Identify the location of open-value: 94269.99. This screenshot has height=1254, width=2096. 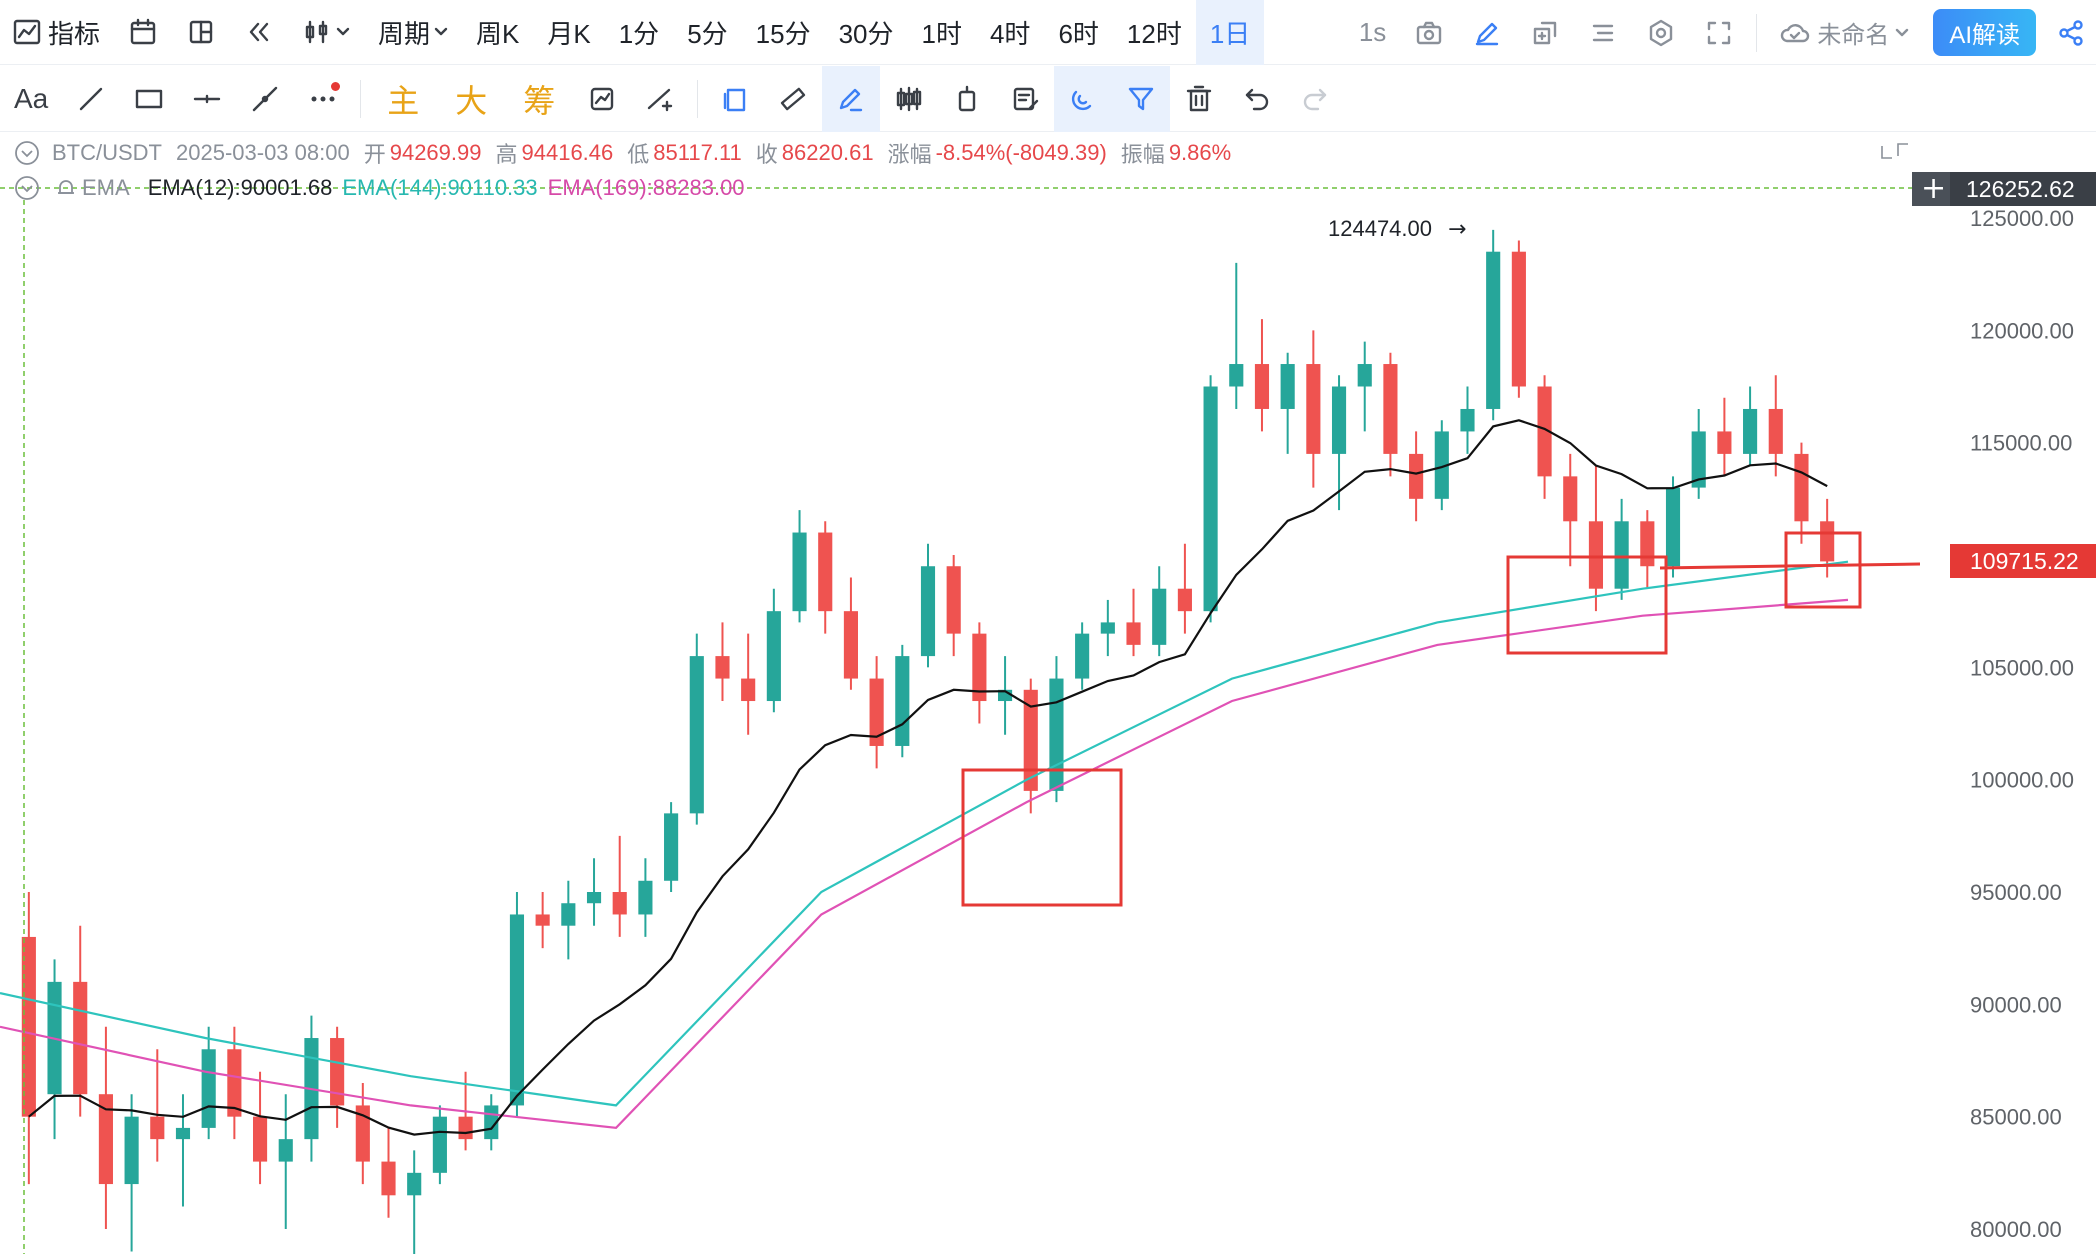
(435, 152).